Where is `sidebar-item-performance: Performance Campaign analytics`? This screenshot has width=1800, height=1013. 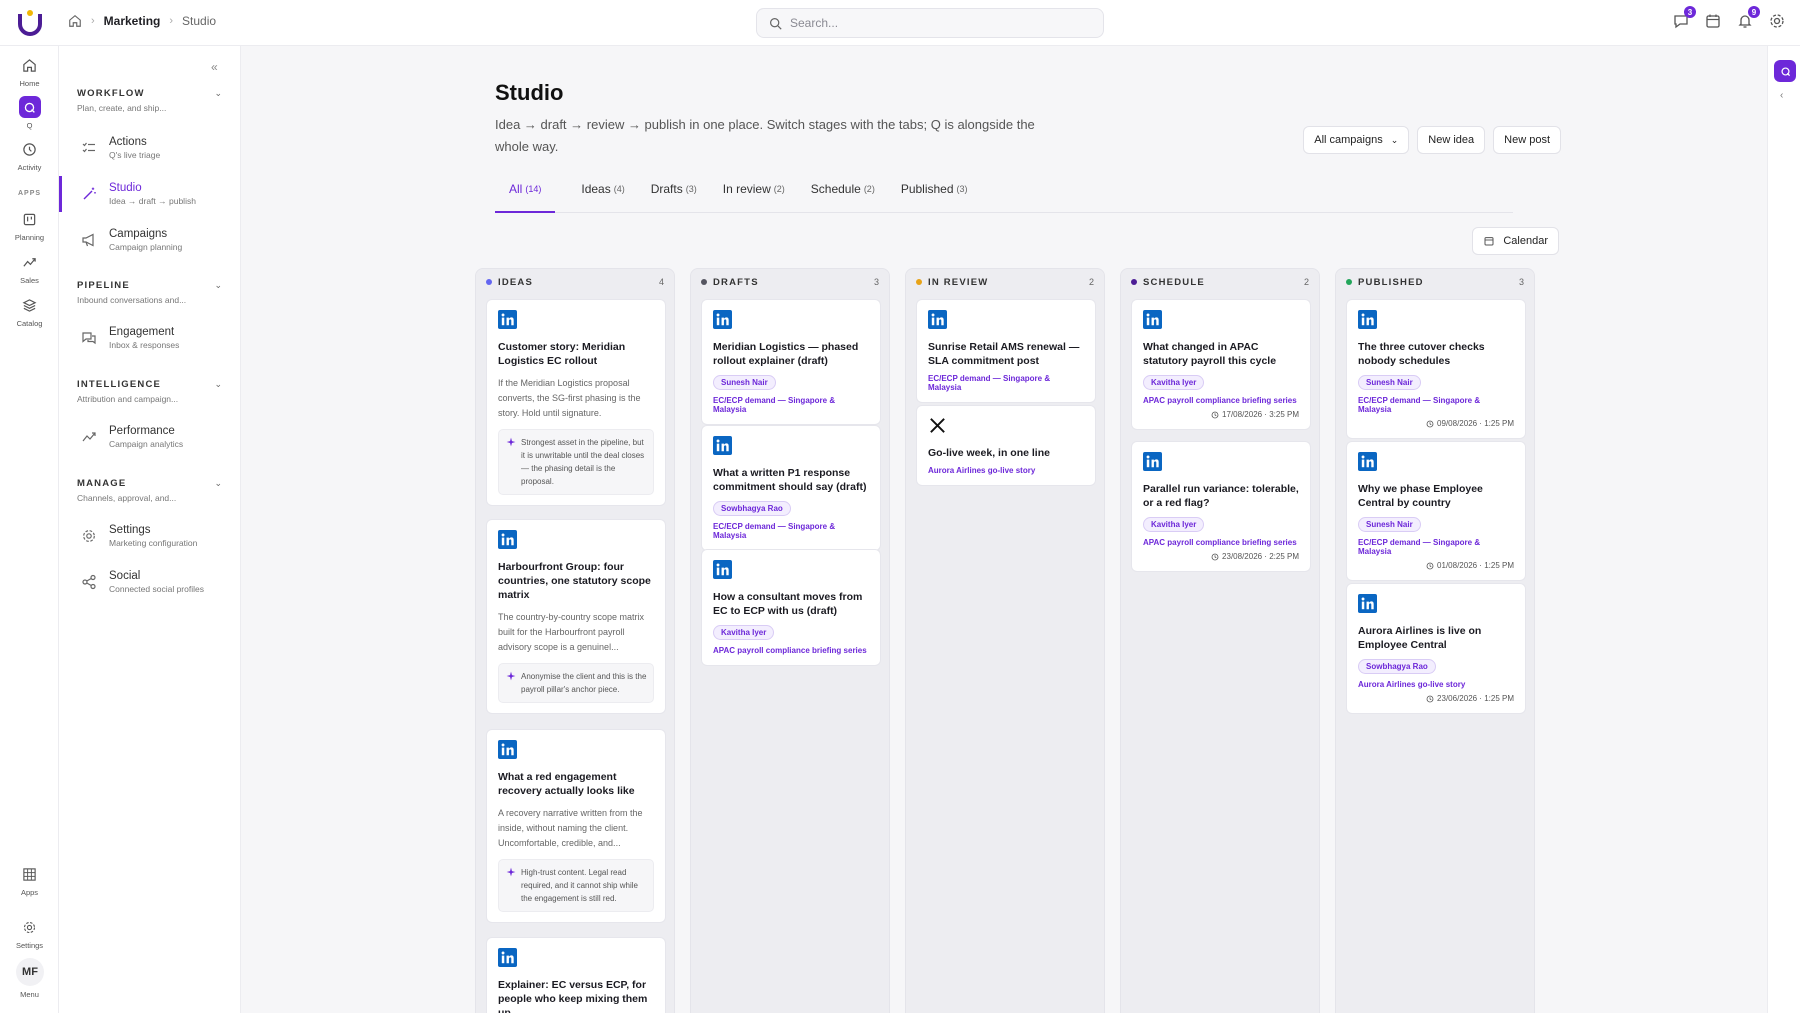
sidebar-item-performance: Performance Campaign analytics is located at coordinates (150, 437).